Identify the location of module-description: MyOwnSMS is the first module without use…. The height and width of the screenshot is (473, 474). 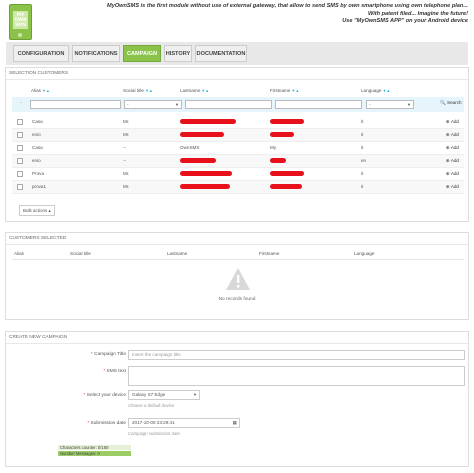
(253, 14).